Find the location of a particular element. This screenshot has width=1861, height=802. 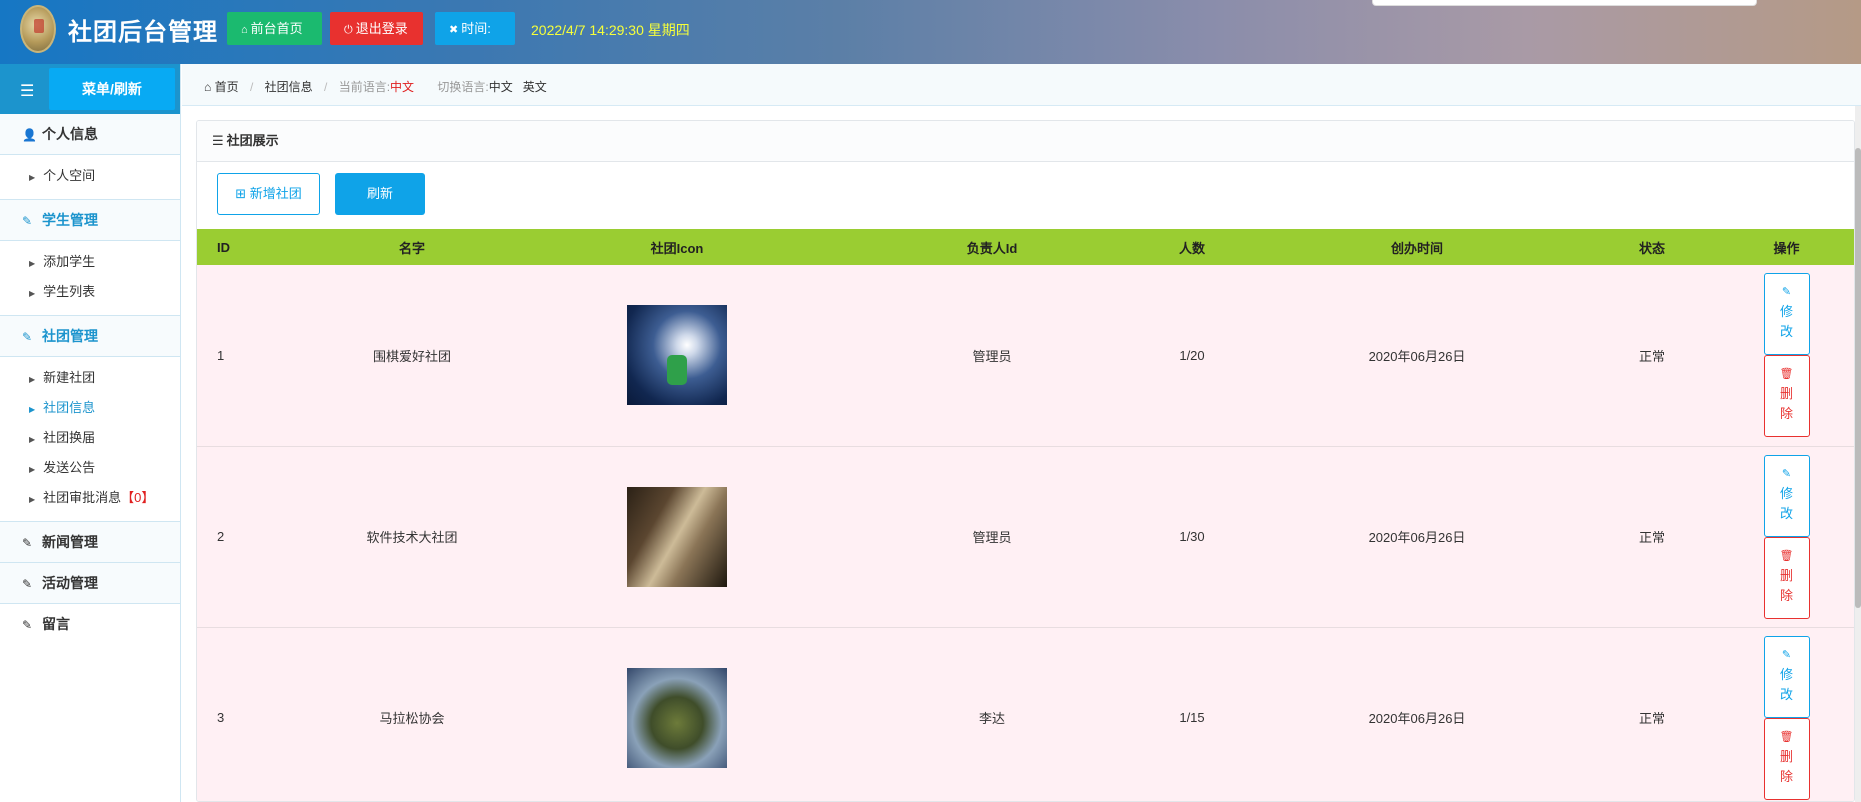

sidebar-group-news-management: ✎ 新闻管理 is located at coordinates (90, 542).